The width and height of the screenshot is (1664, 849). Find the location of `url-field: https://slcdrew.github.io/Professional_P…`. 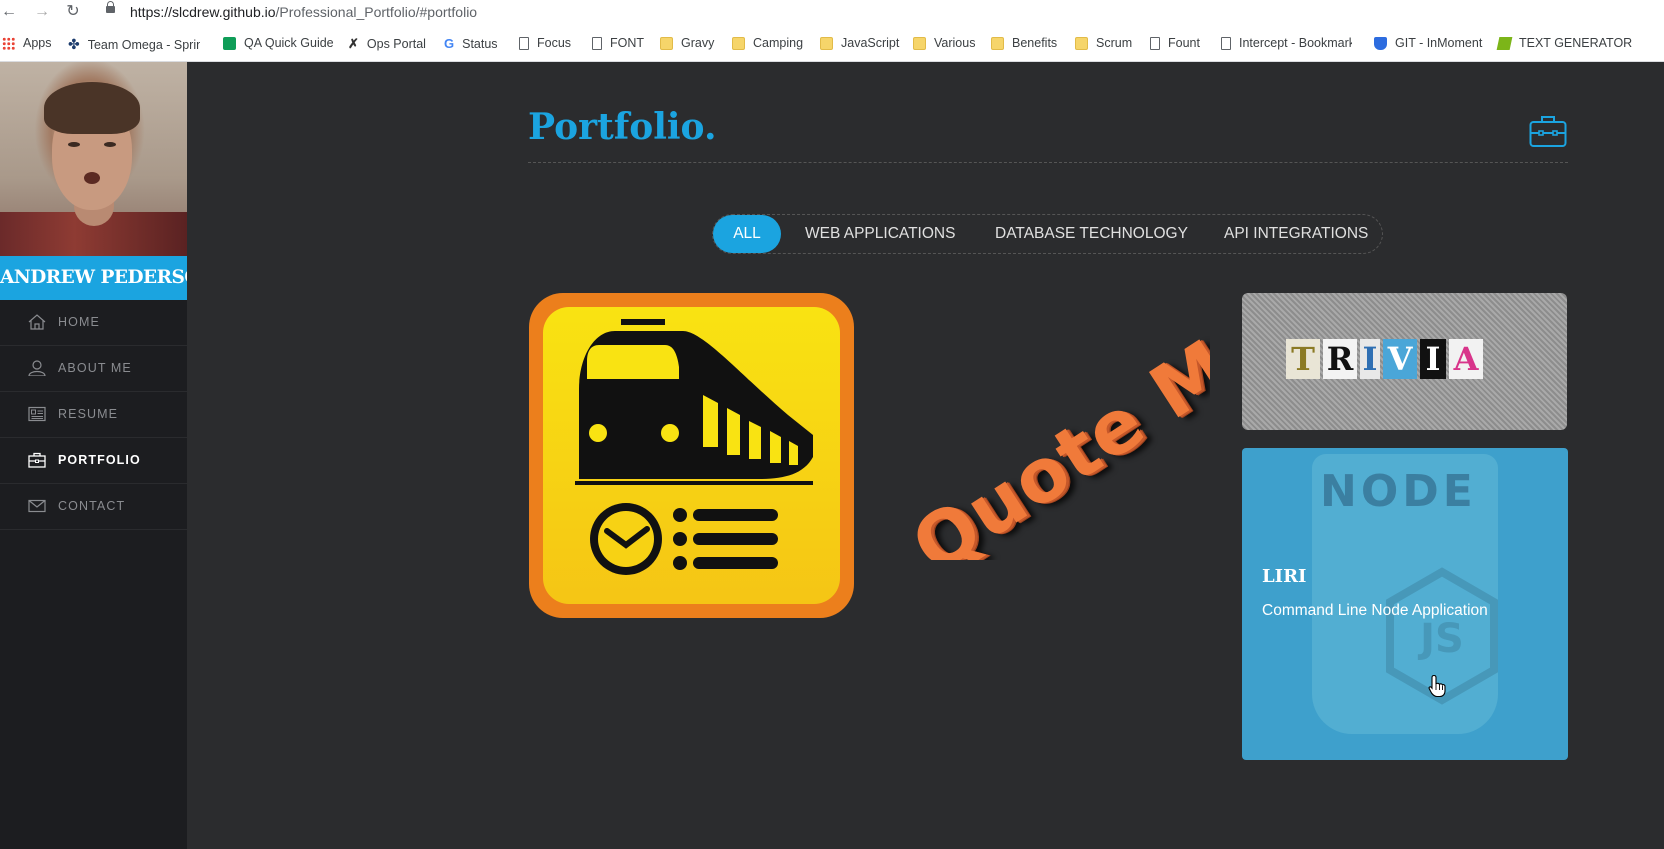

url-field: https://slcdrew.github.io/Professional_P… is located at coordinates (303, 12).